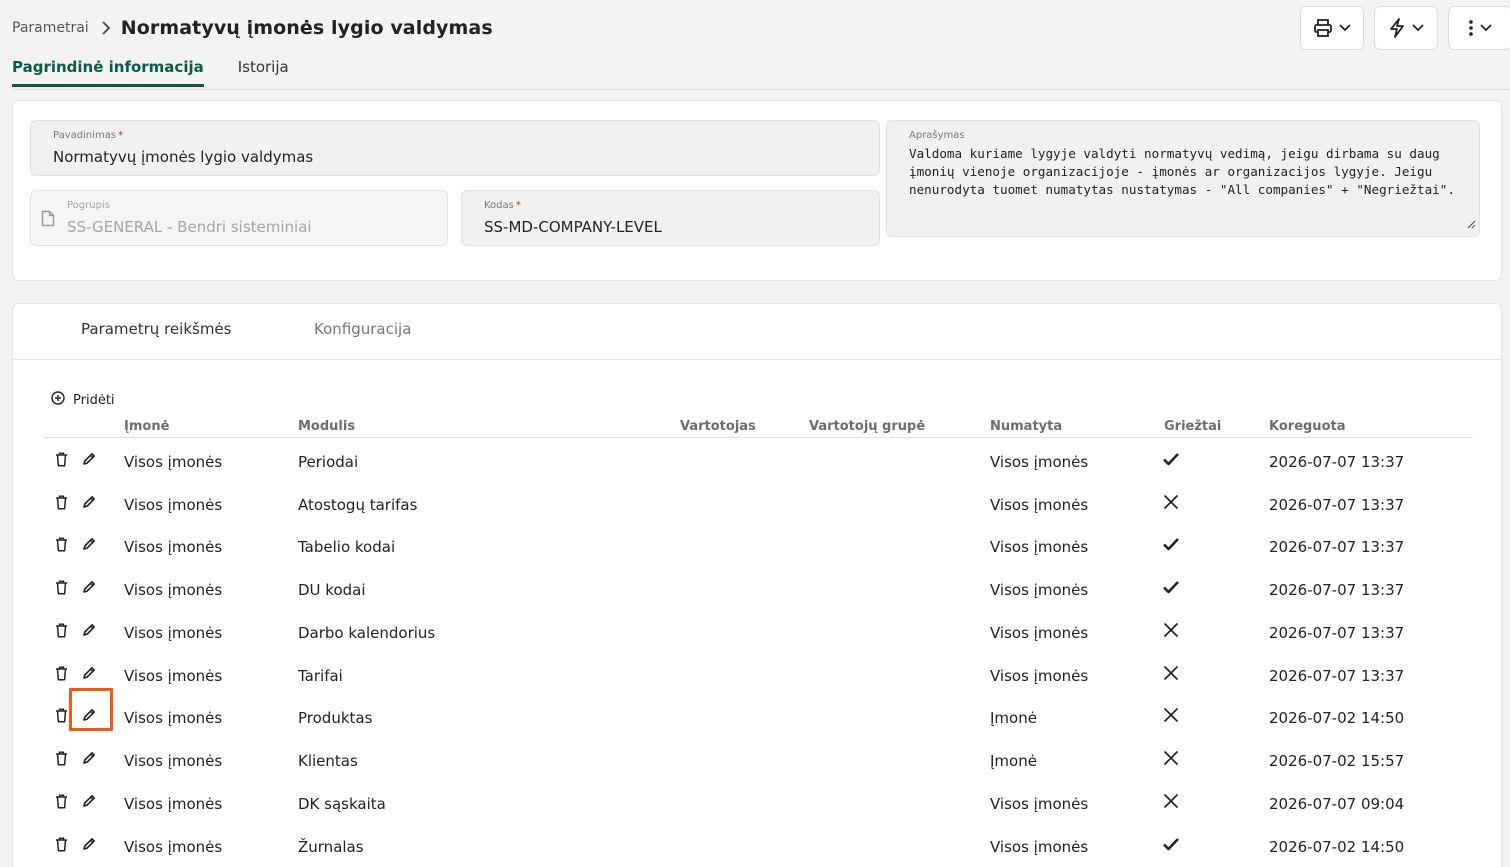 This screenshot has height=867, width=1510. I want to click on tab-istorija: Istorija, so click(263, 72).